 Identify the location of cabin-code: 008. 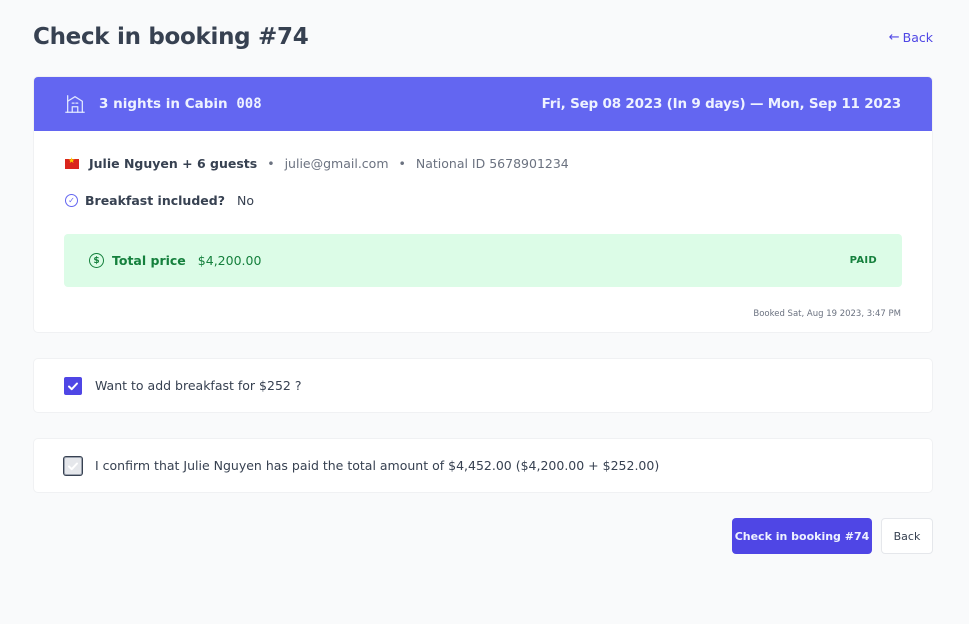
(249, 104).